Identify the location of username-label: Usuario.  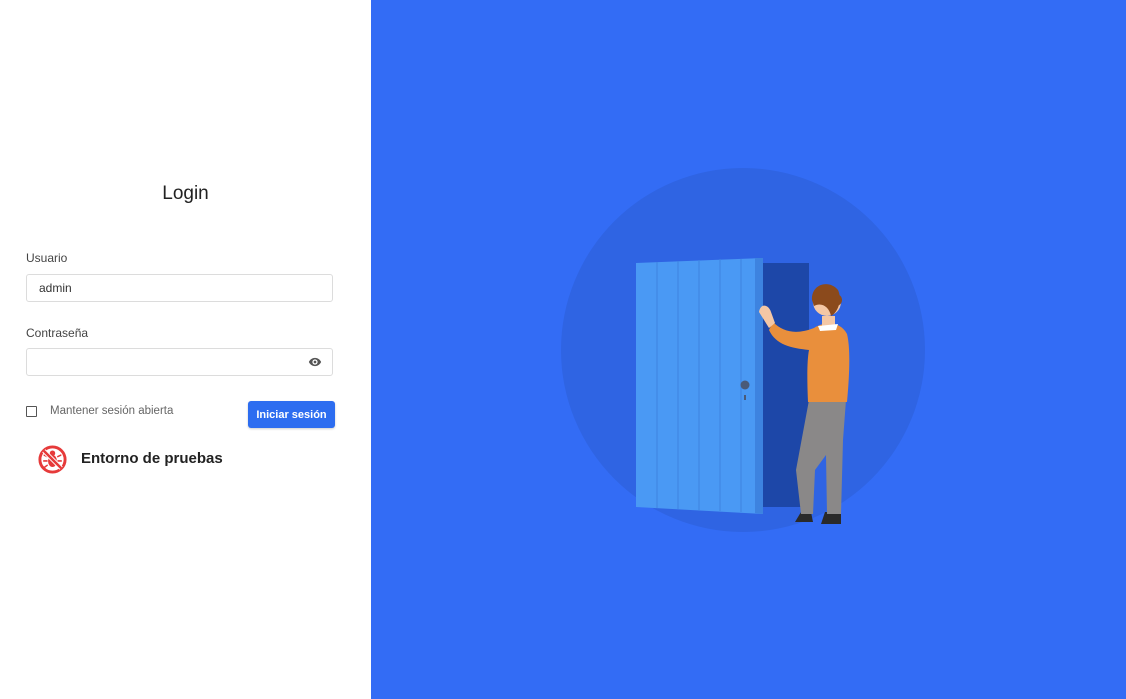
(47, 258).